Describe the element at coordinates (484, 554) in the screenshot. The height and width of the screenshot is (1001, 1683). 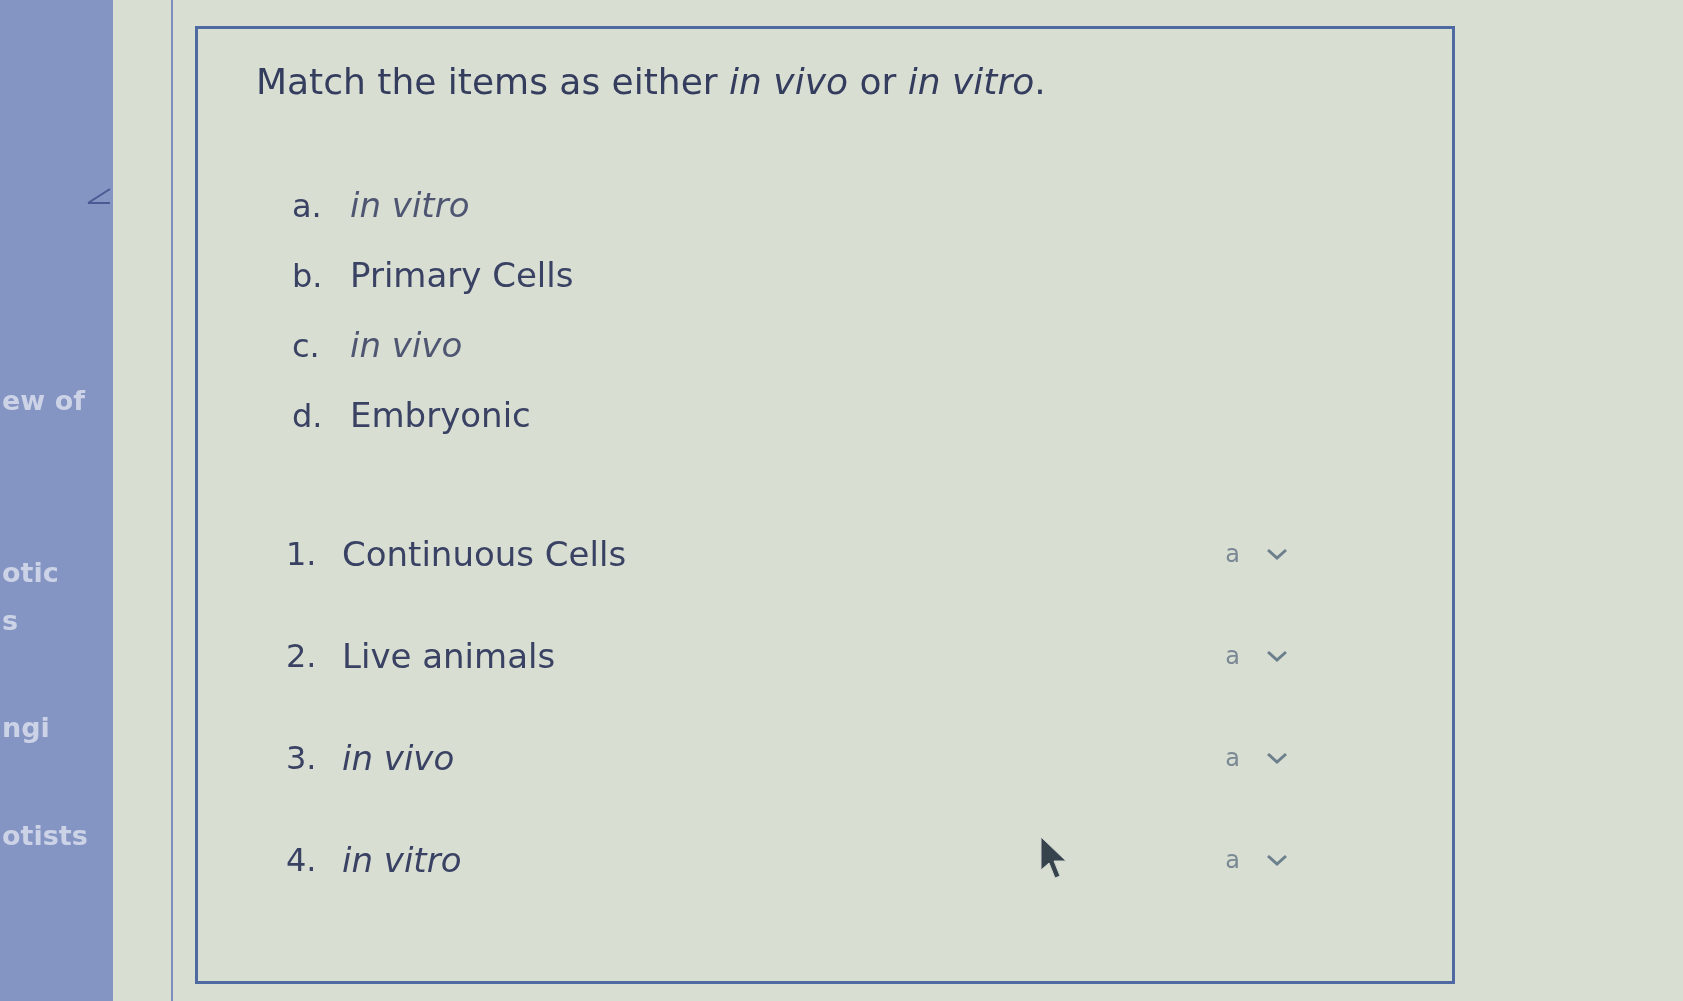
I see `item-text: Continuous Cells` at that location.